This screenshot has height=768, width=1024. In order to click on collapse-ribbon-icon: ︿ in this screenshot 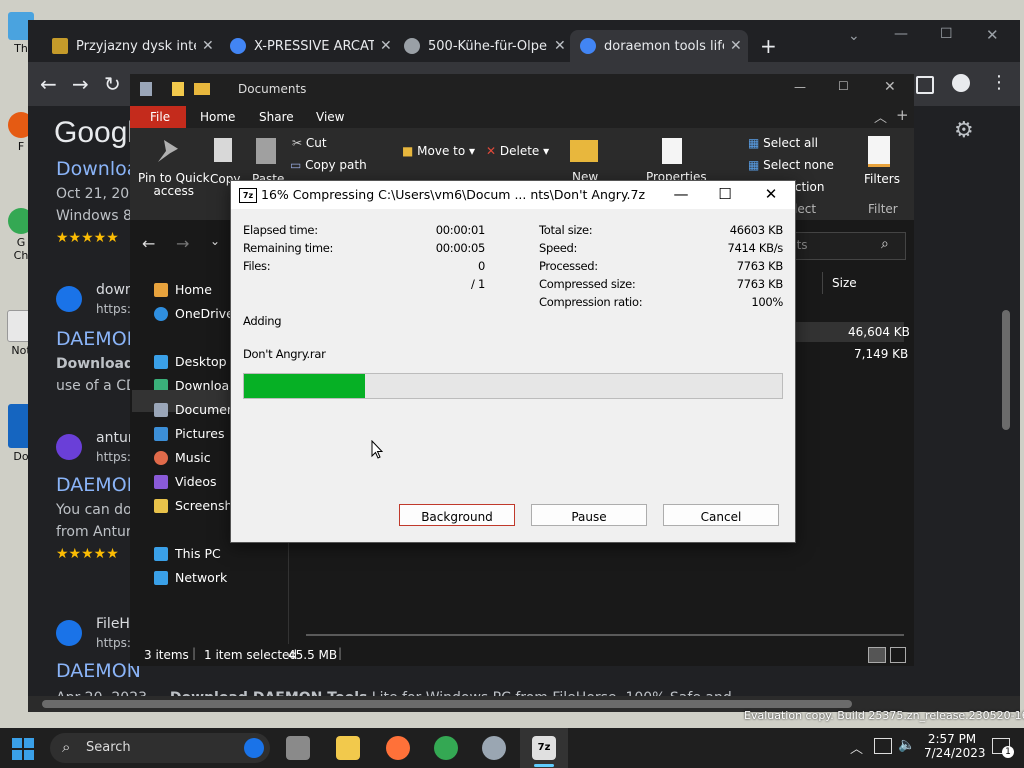, I will do `click(880, 116)`.